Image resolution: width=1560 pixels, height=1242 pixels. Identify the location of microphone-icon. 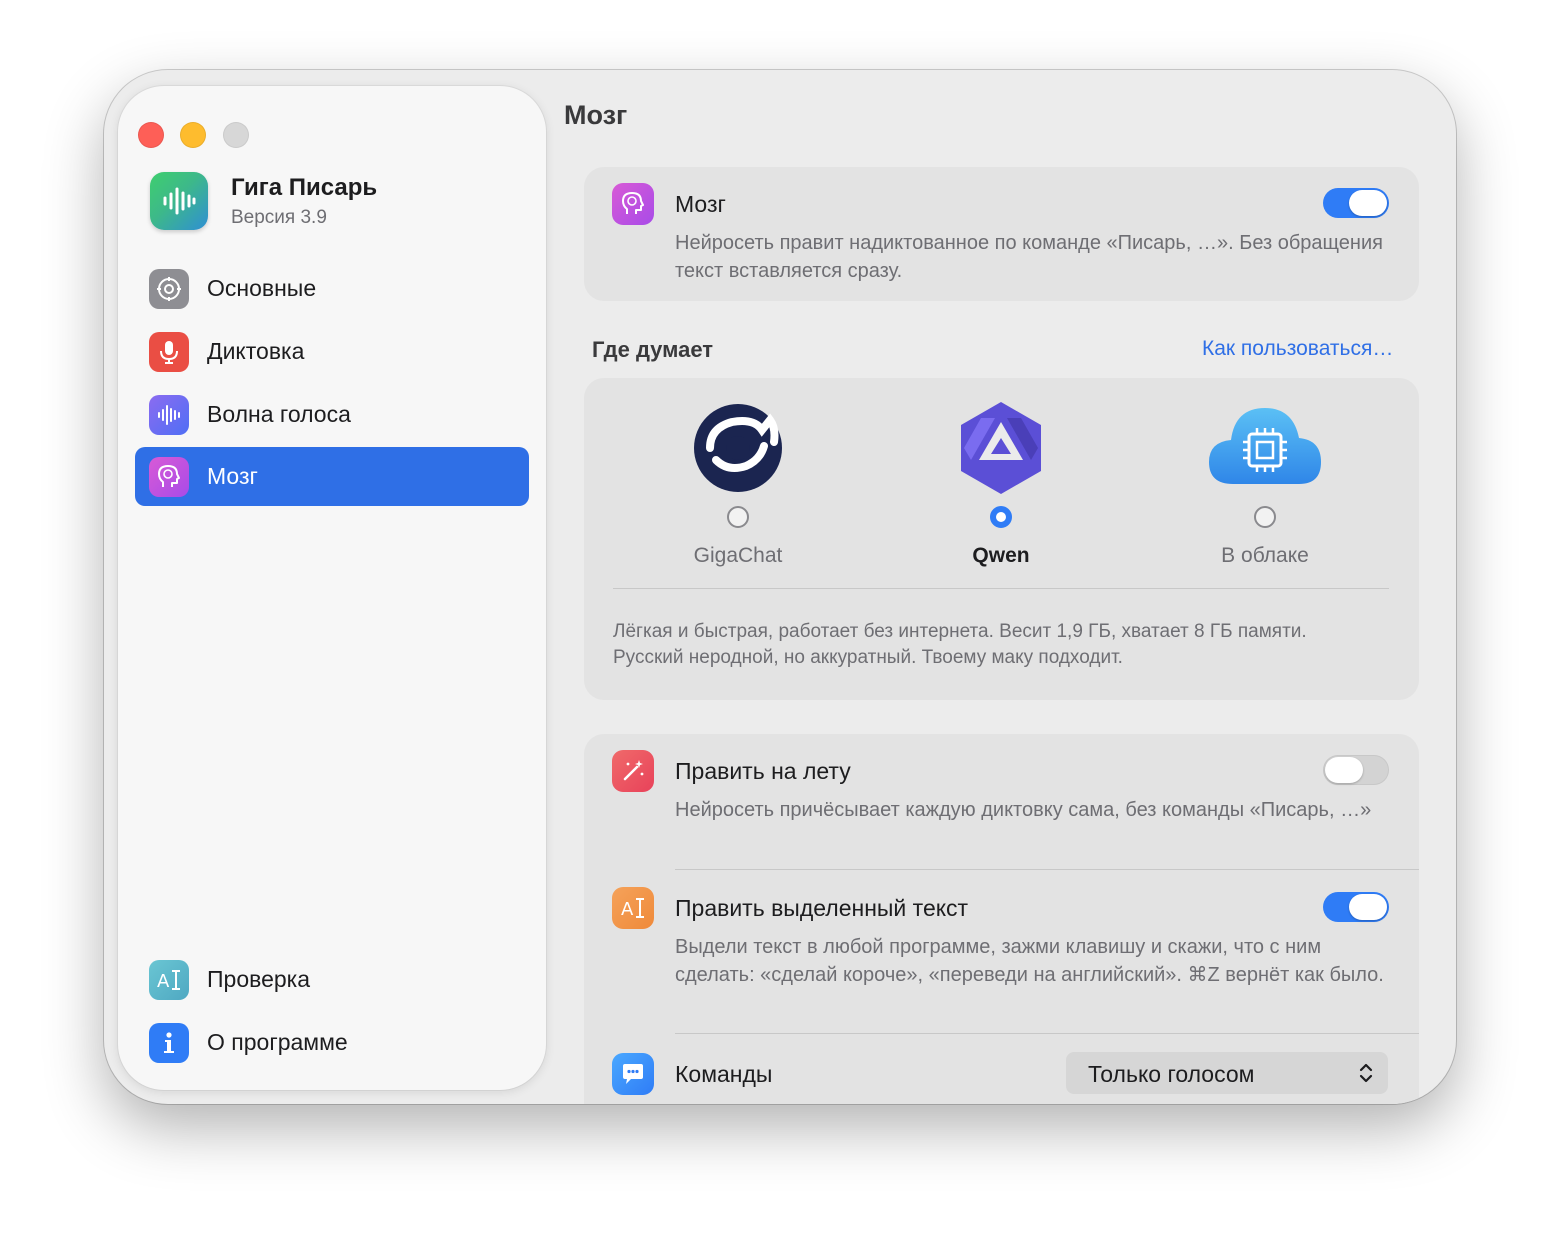
(169, 351).